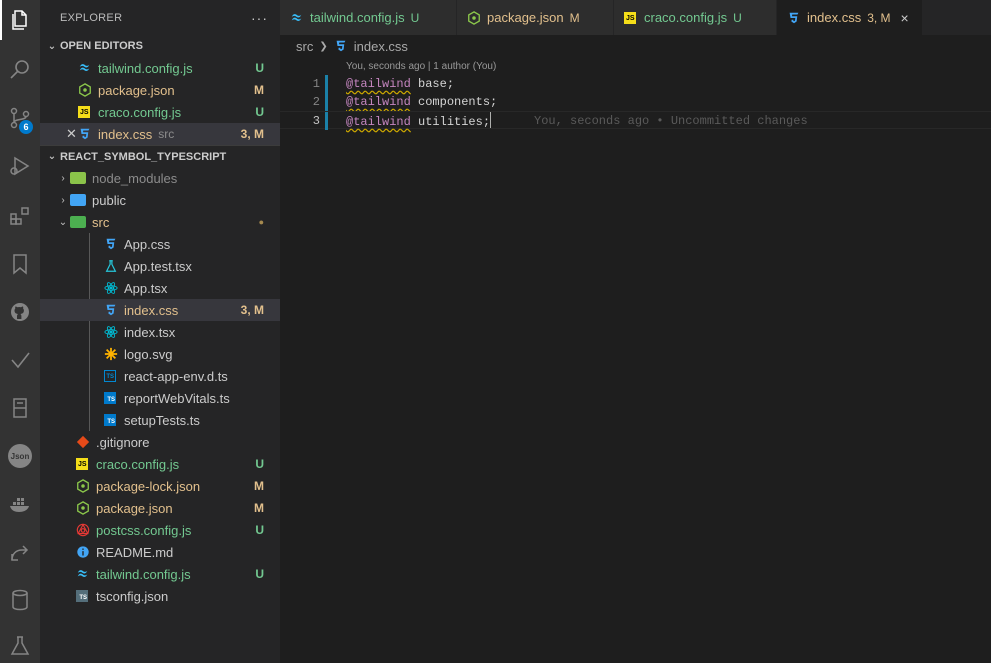 The height and width of the screenshot is (663, 991). I want to click on project-section: ⌄ REACT_SYMBOL_TYPESCRIPT, so click(160, 156).